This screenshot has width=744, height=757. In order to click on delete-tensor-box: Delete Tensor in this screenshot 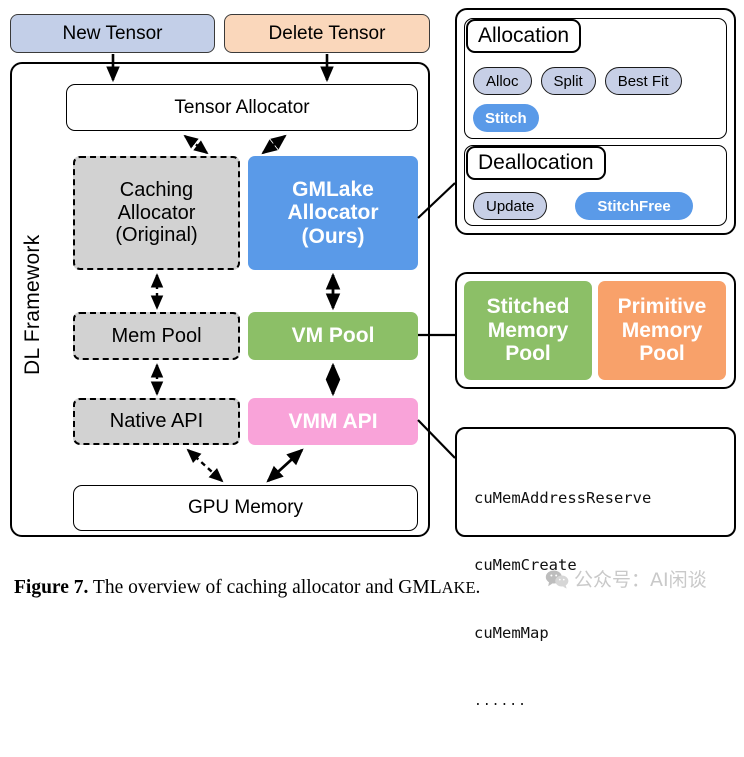, I will do `click(327, 33)`.